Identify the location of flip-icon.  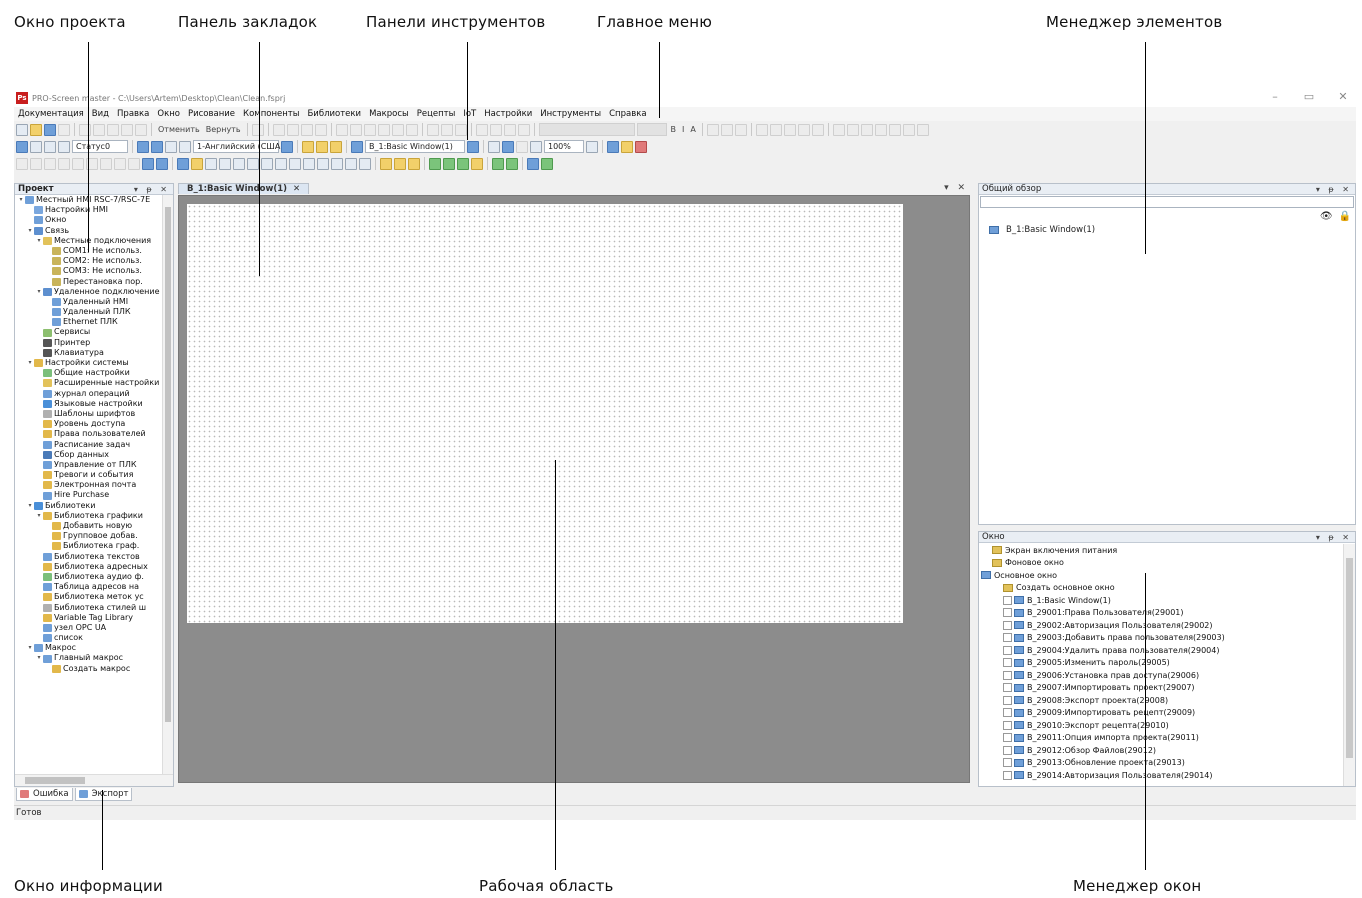
(523, 129).